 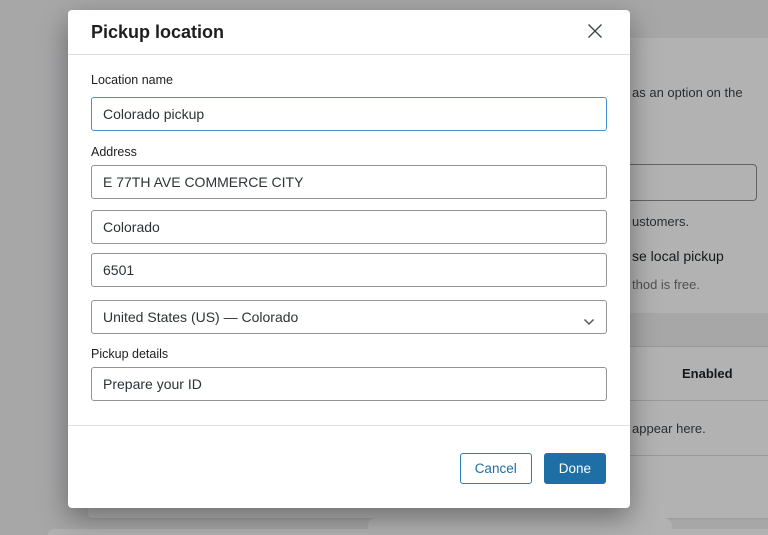 What do you see at coordinates (130, 354) in the screenshot?
I see `pickup-details-label: Pickup details` at bounding box center [130, 354].